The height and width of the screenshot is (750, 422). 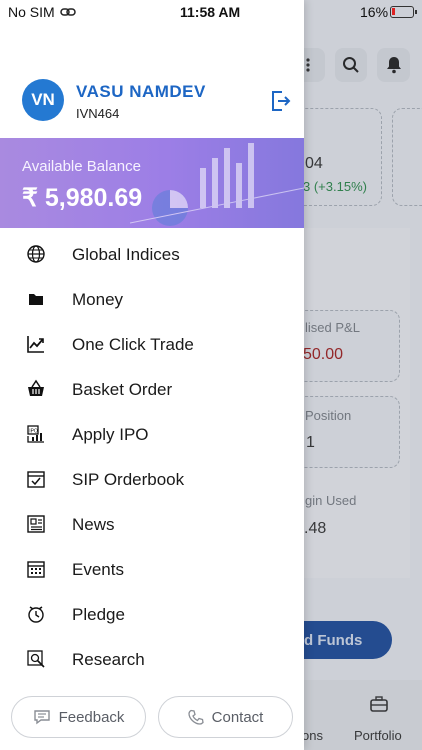 What do you see at coordinates (152, 300) in the screenshot?
I see `menu-item-money: Money` at bounding box center [152, 300].